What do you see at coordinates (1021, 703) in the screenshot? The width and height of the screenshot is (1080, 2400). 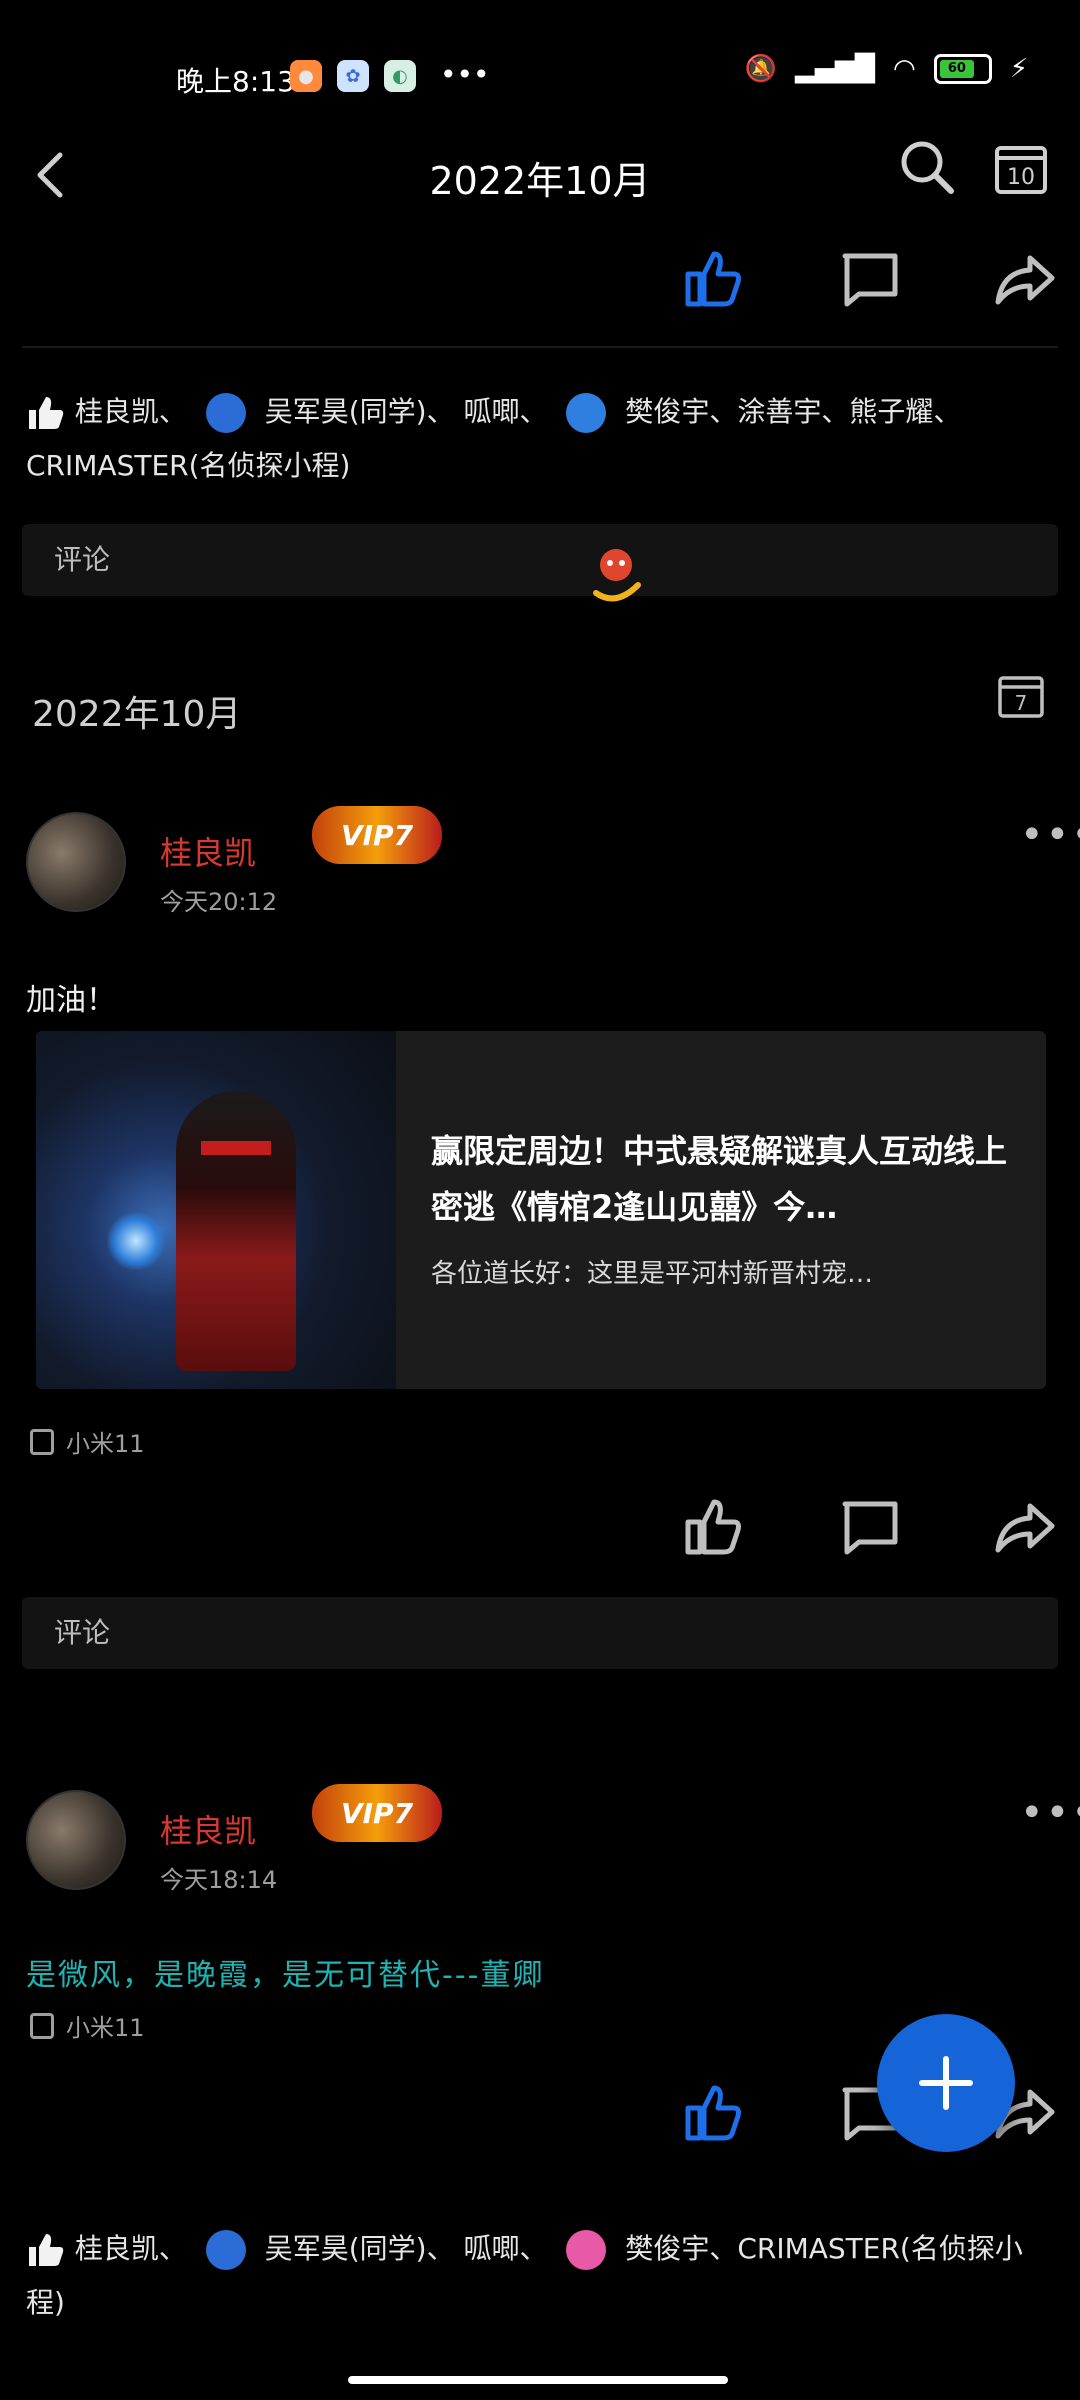 I see `svg-text: 7` at bounding box center [1021, 703].